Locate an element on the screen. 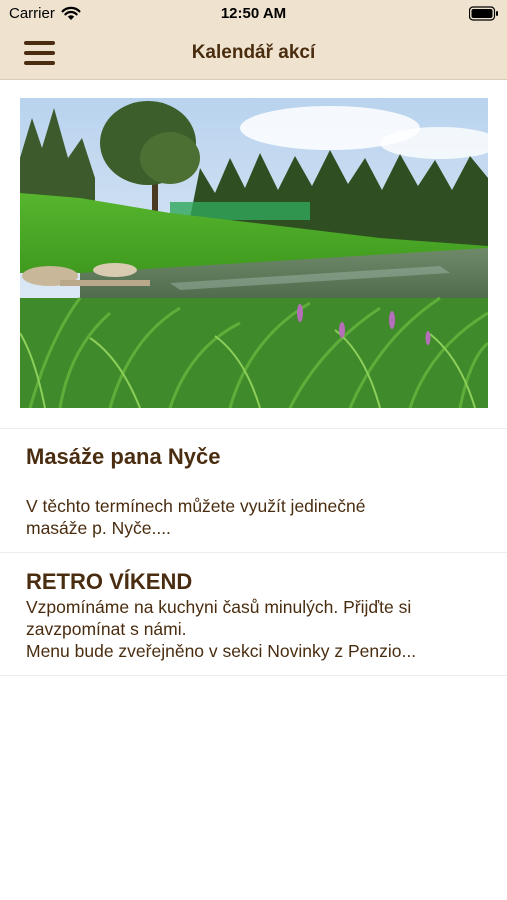 This screenshot has height=900, width=507. status-time: 12:50 AM is located at coordinates (253, 13).